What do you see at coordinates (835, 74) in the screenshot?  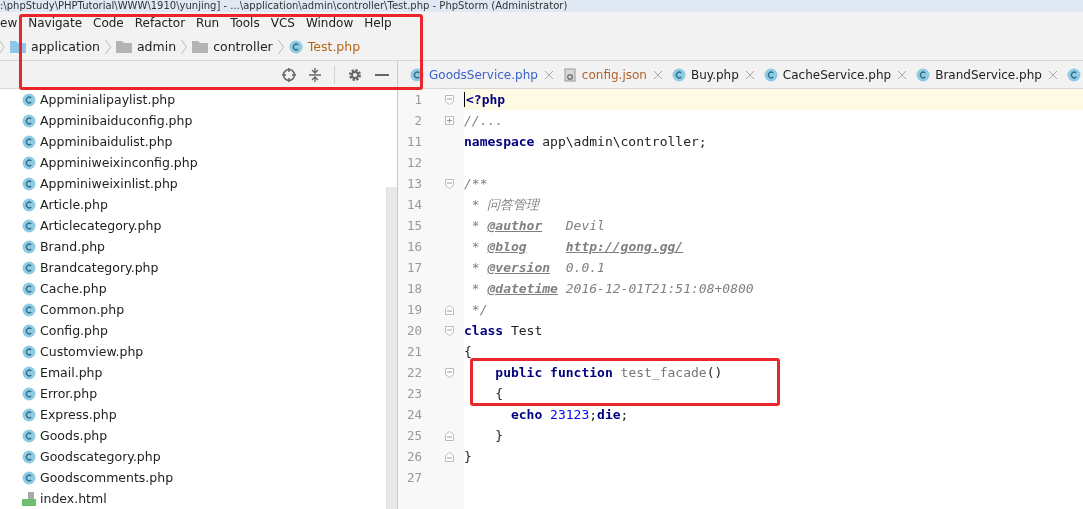 I see `editor-tab: CacheService.php` at bounding box center [835, 74].